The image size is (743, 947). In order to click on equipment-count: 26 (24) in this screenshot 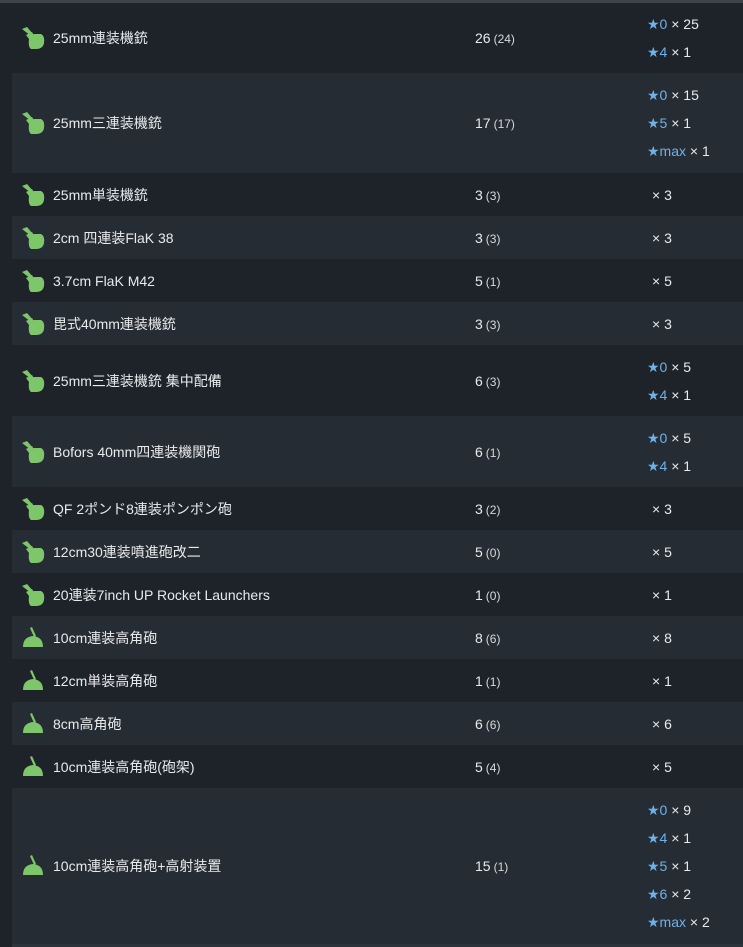, I will do `click(495, 38)`.